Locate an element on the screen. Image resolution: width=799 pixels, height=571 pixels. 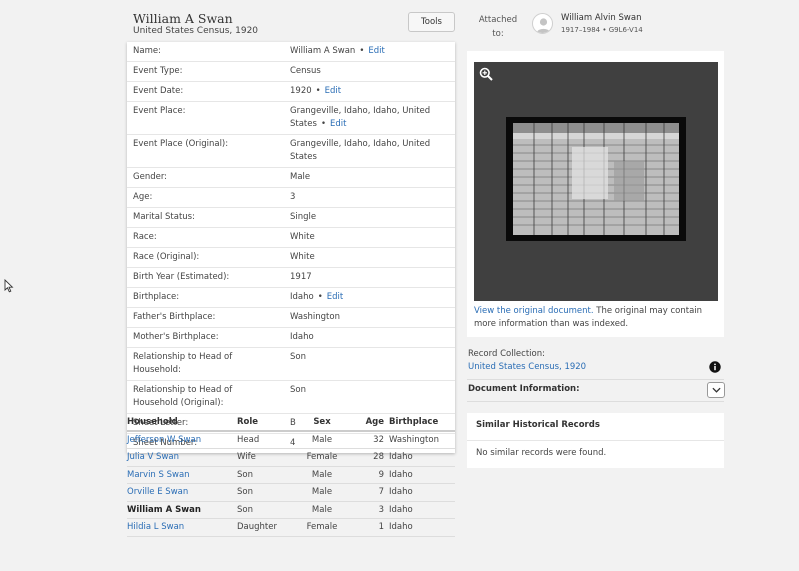
detail-value: Census is located at coordinates (305, 71).